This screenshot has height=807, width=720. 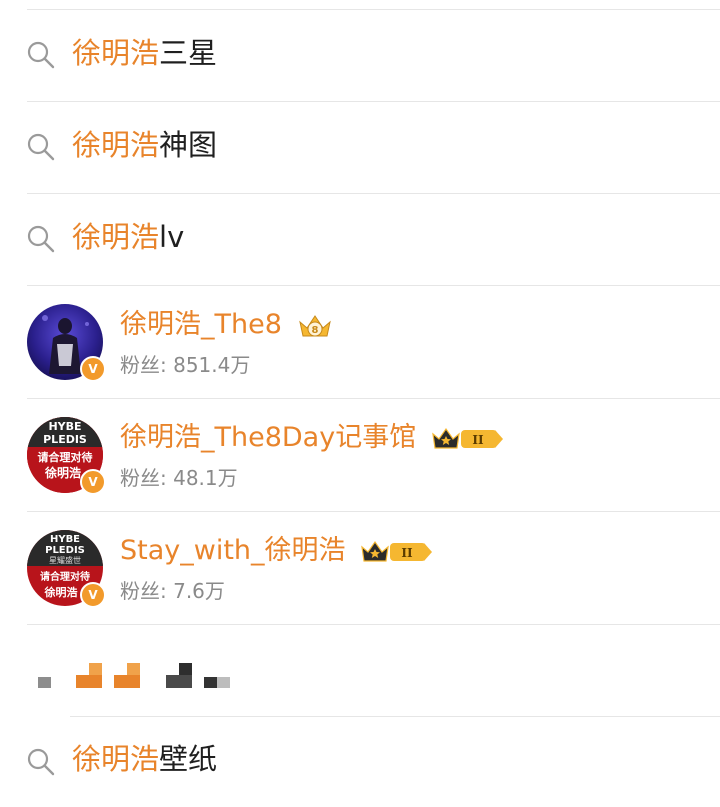 I want to click on crown-level: 8, so click(x=314, y=330).